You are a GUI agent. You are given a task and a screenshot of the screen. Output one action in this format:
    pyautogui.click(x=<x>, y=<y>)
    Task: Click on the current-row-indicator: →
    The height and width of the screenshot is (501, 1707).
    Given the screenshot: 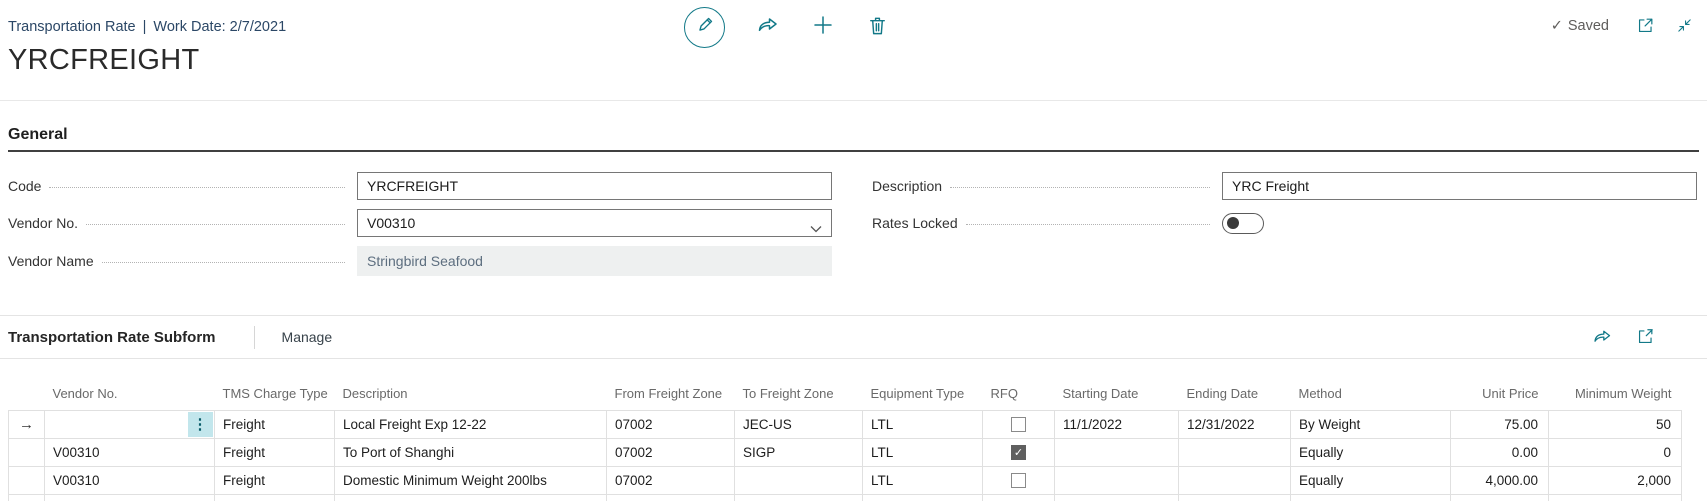 What is the action you would take?
    pyautogui.click(x=26, y=424)
    